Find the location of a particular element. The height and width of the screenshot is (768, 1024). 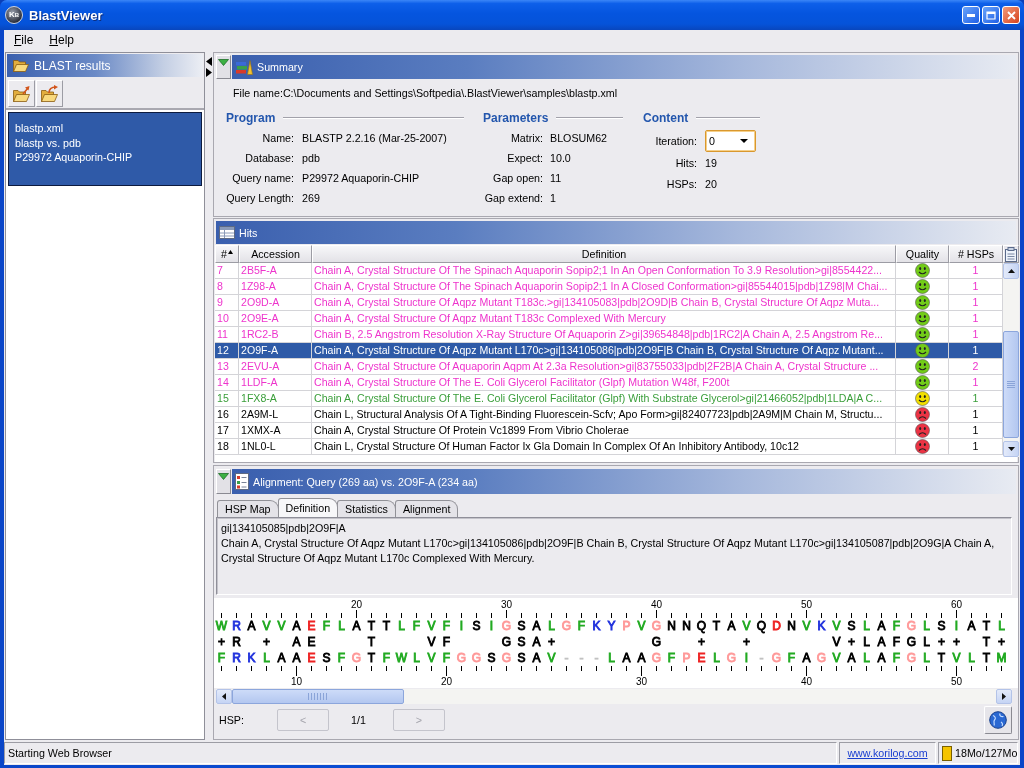

triangle-icon is located at coordinates (223, 62).